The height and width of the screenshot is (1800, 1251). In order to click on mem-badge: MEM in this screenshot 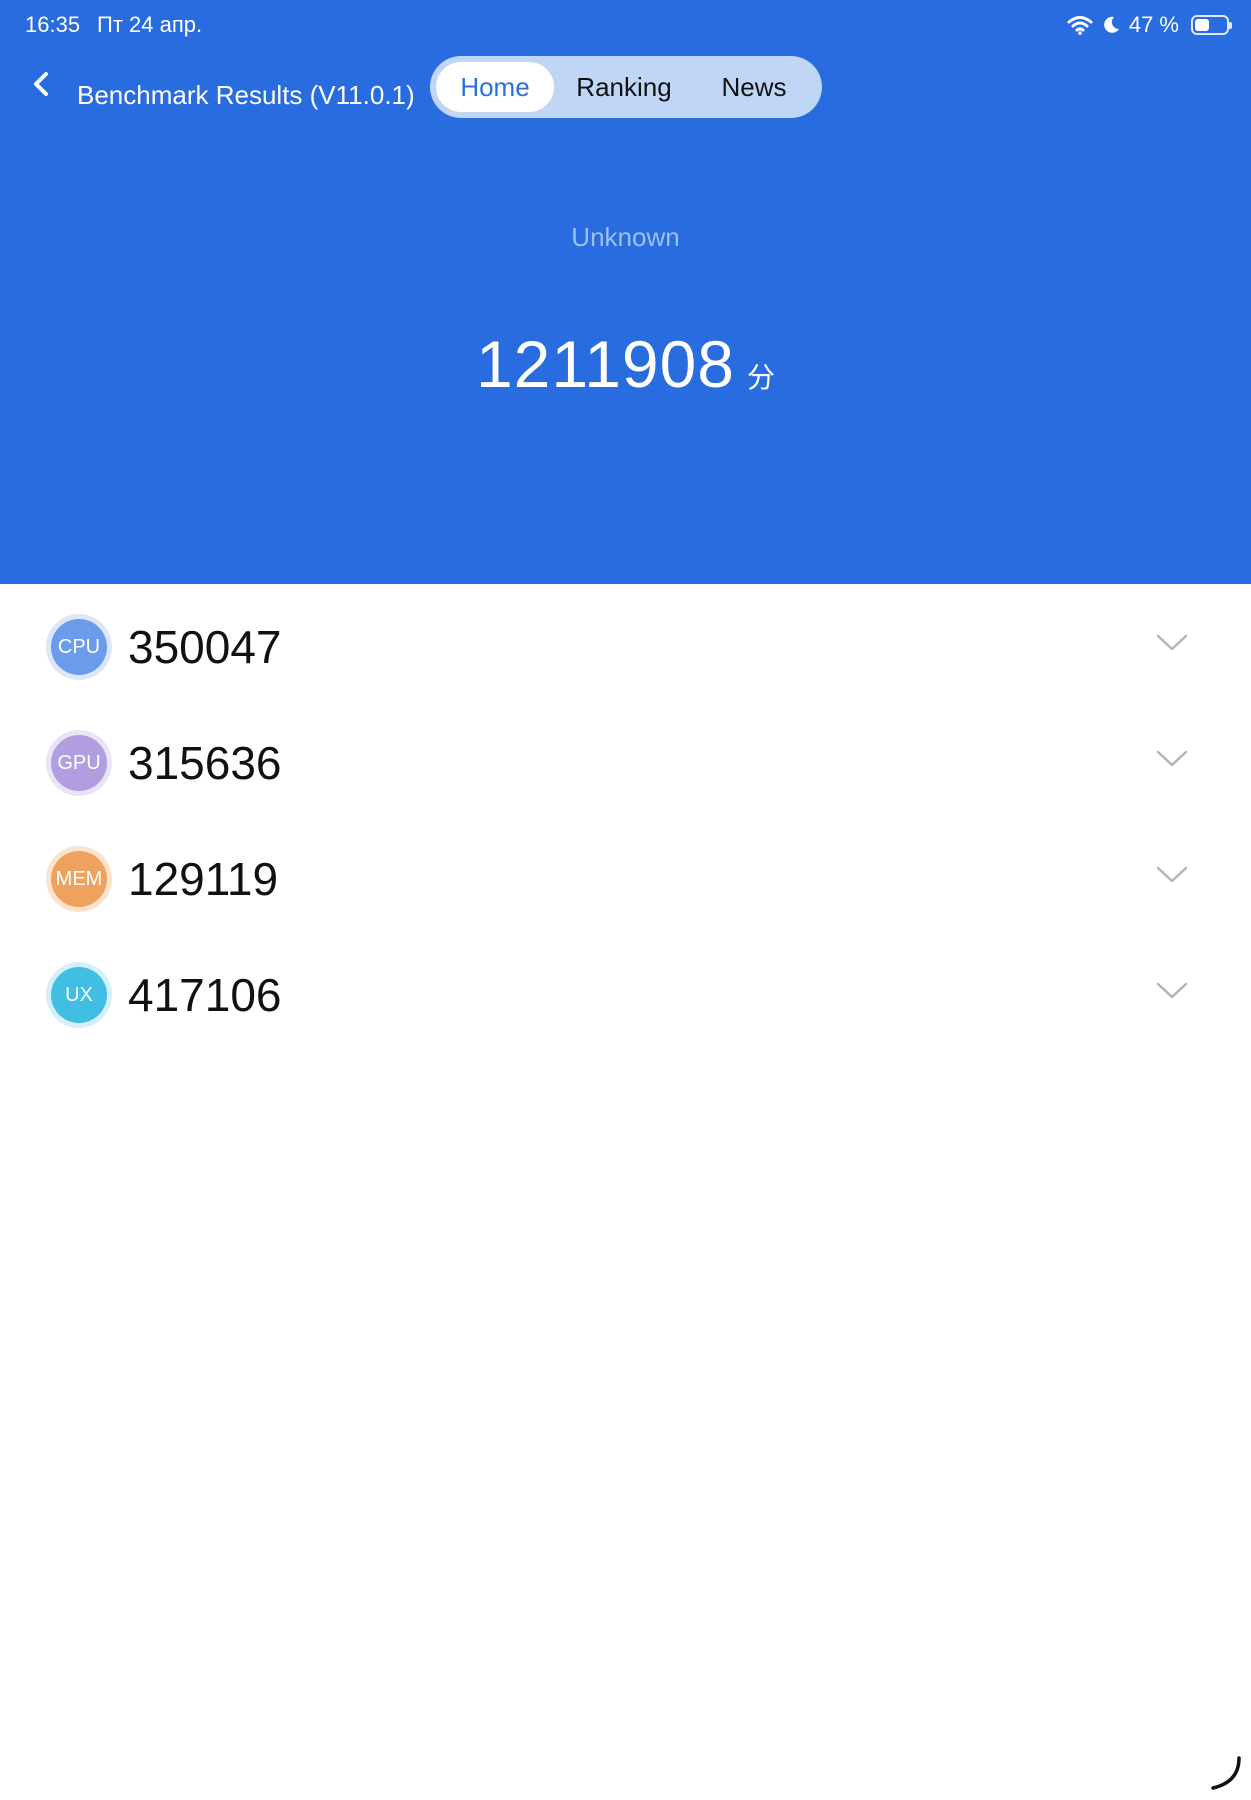, I will do `click(79, 879)`.